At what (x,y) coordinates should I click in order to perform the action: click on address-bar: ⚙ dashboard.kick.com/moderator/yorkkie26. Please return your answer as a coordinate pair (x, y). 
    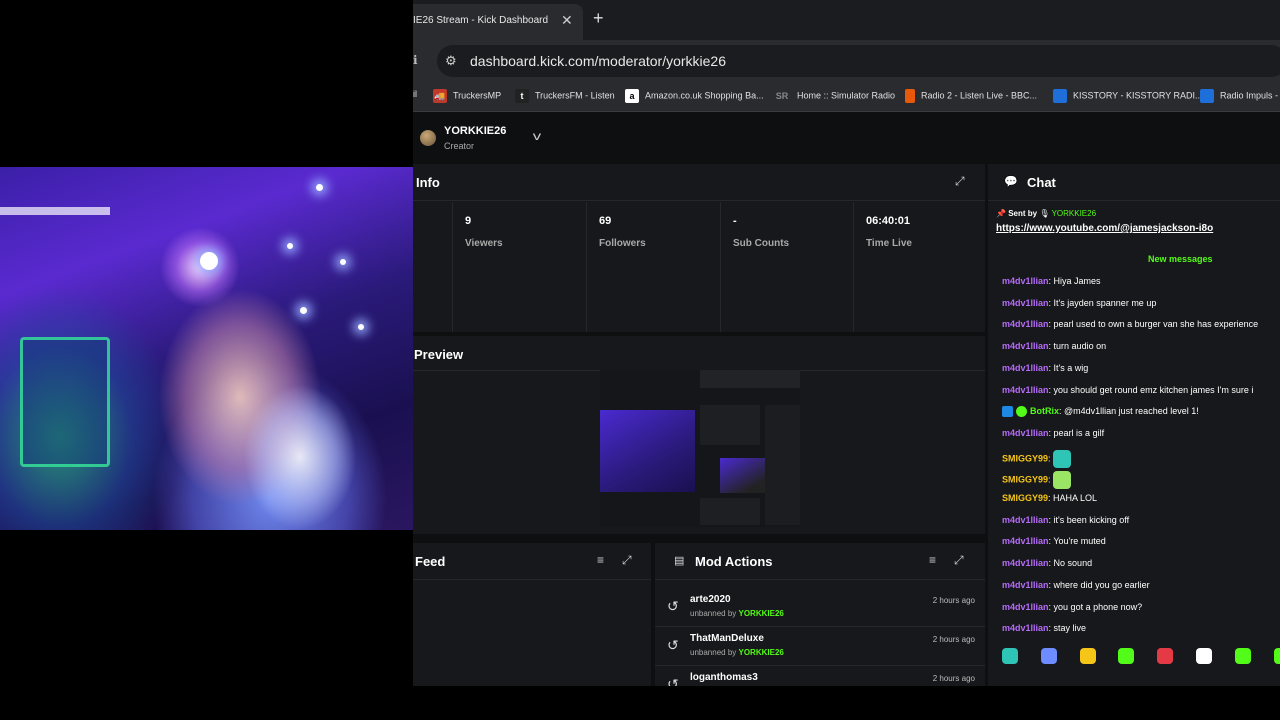
    Looking at the image, I should click on (858, 61).